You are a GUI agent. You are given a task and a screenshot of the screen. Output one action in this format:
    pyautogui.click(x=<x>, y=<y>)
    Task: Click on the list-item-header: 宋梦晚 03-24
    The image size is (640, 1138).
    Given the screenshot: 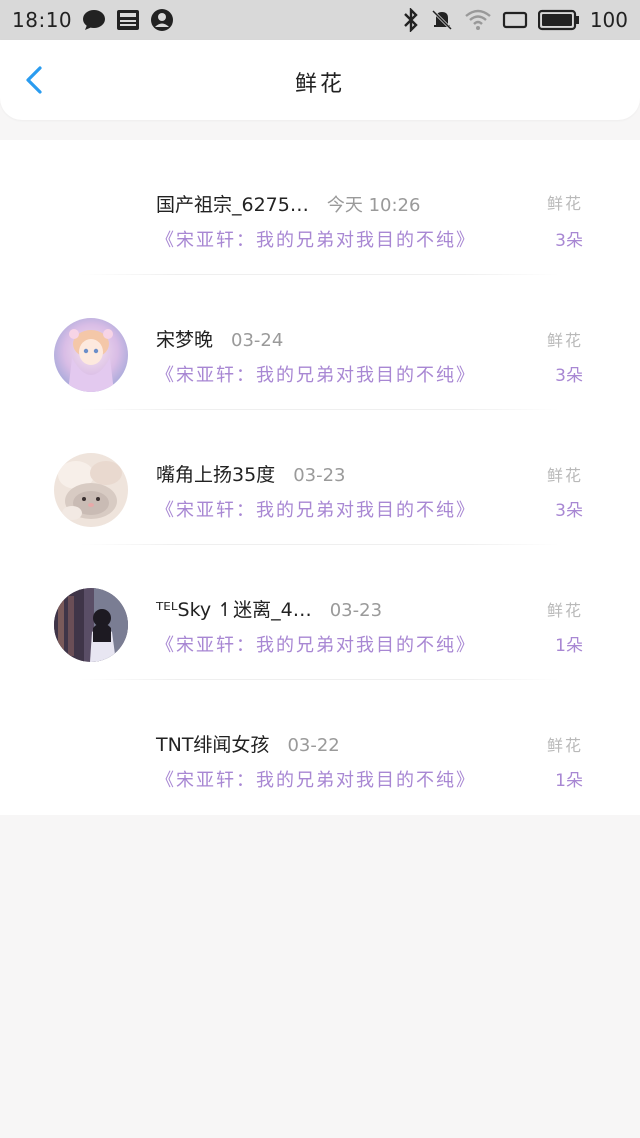 What is the action you would take?
    pyautogui.click(x=219, y=338)
    